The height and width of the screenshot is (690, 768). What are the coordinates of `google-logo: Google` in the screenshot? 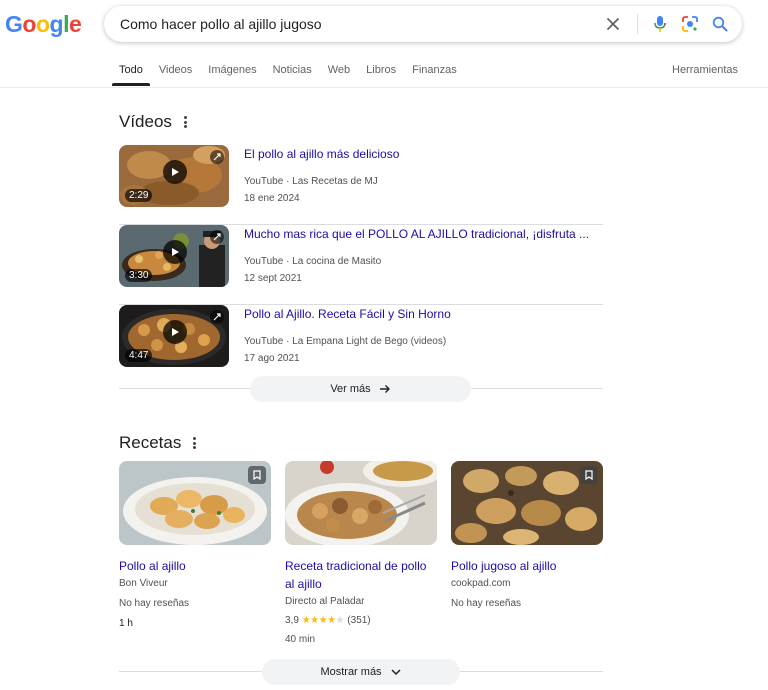 It's located at (43, 24).